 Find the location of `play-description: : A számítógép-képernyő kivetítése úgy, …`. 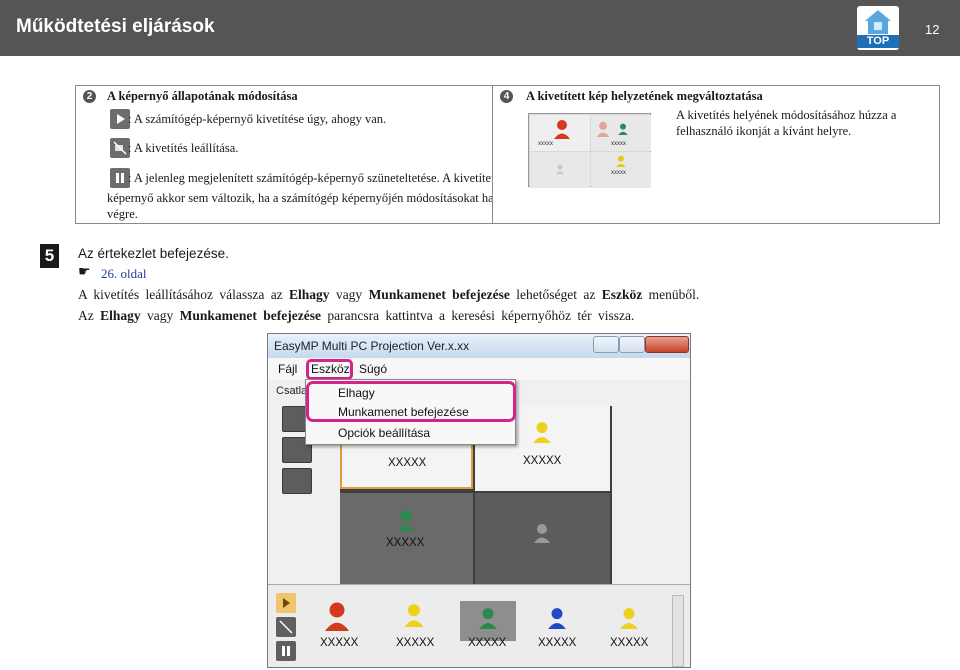

play-description: : A számítógép-képernyő kivetítése úgy, … is located at coordinates (257, 119).